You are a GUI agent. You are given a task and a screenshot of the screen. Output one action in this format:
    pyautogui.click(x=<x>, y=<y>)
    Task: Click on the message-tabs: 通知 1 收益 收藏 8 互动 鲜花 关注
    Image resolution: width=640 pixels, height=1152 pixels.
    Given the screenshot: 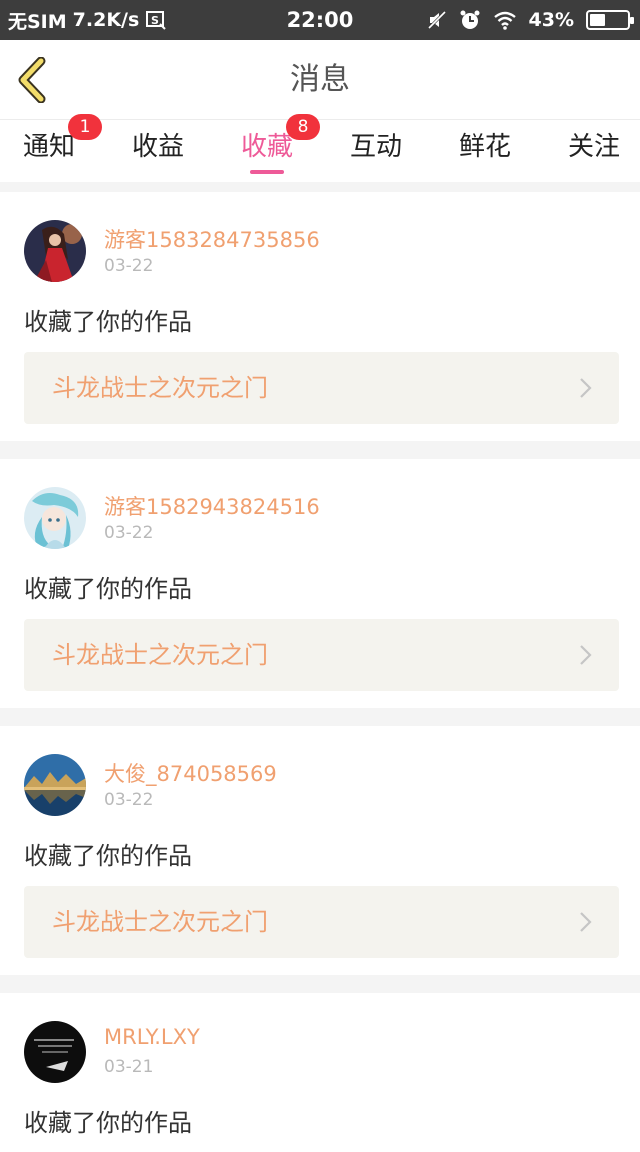 What is the action you would take?
    pyautogui.click(x=320, y=148)
    